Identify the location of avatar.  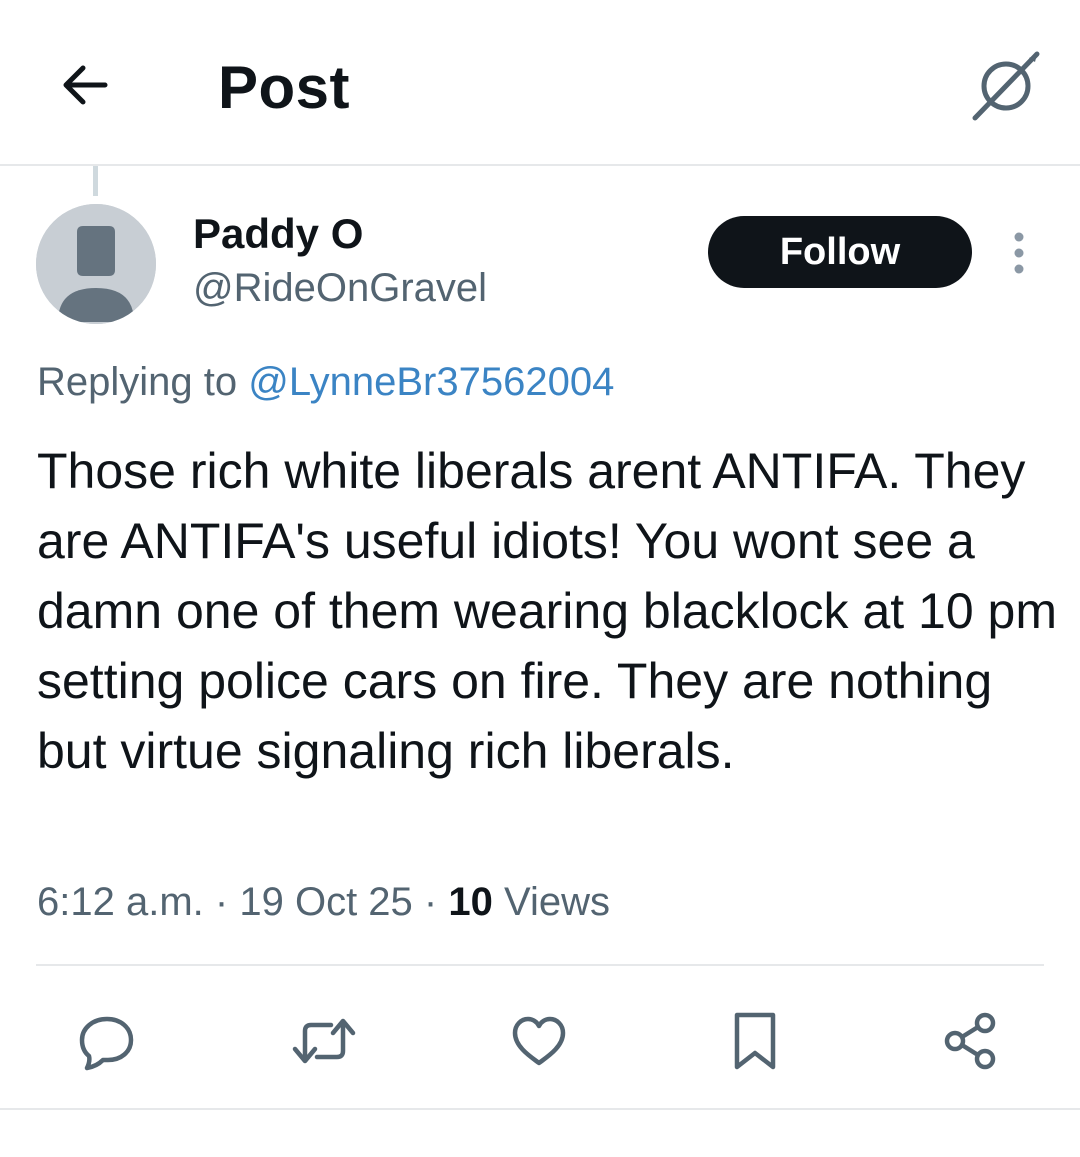
(96, 264).